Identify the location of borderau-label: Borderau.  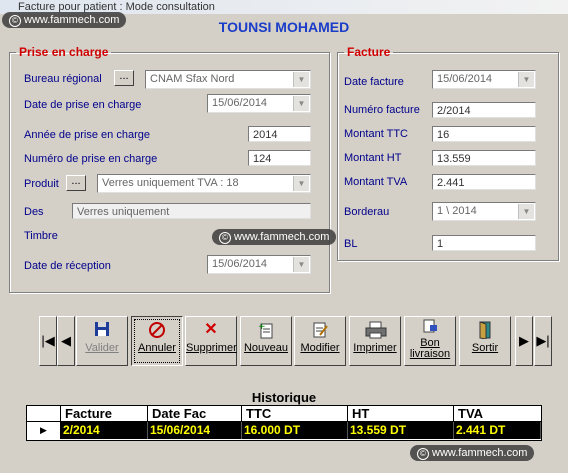
(367, 212).